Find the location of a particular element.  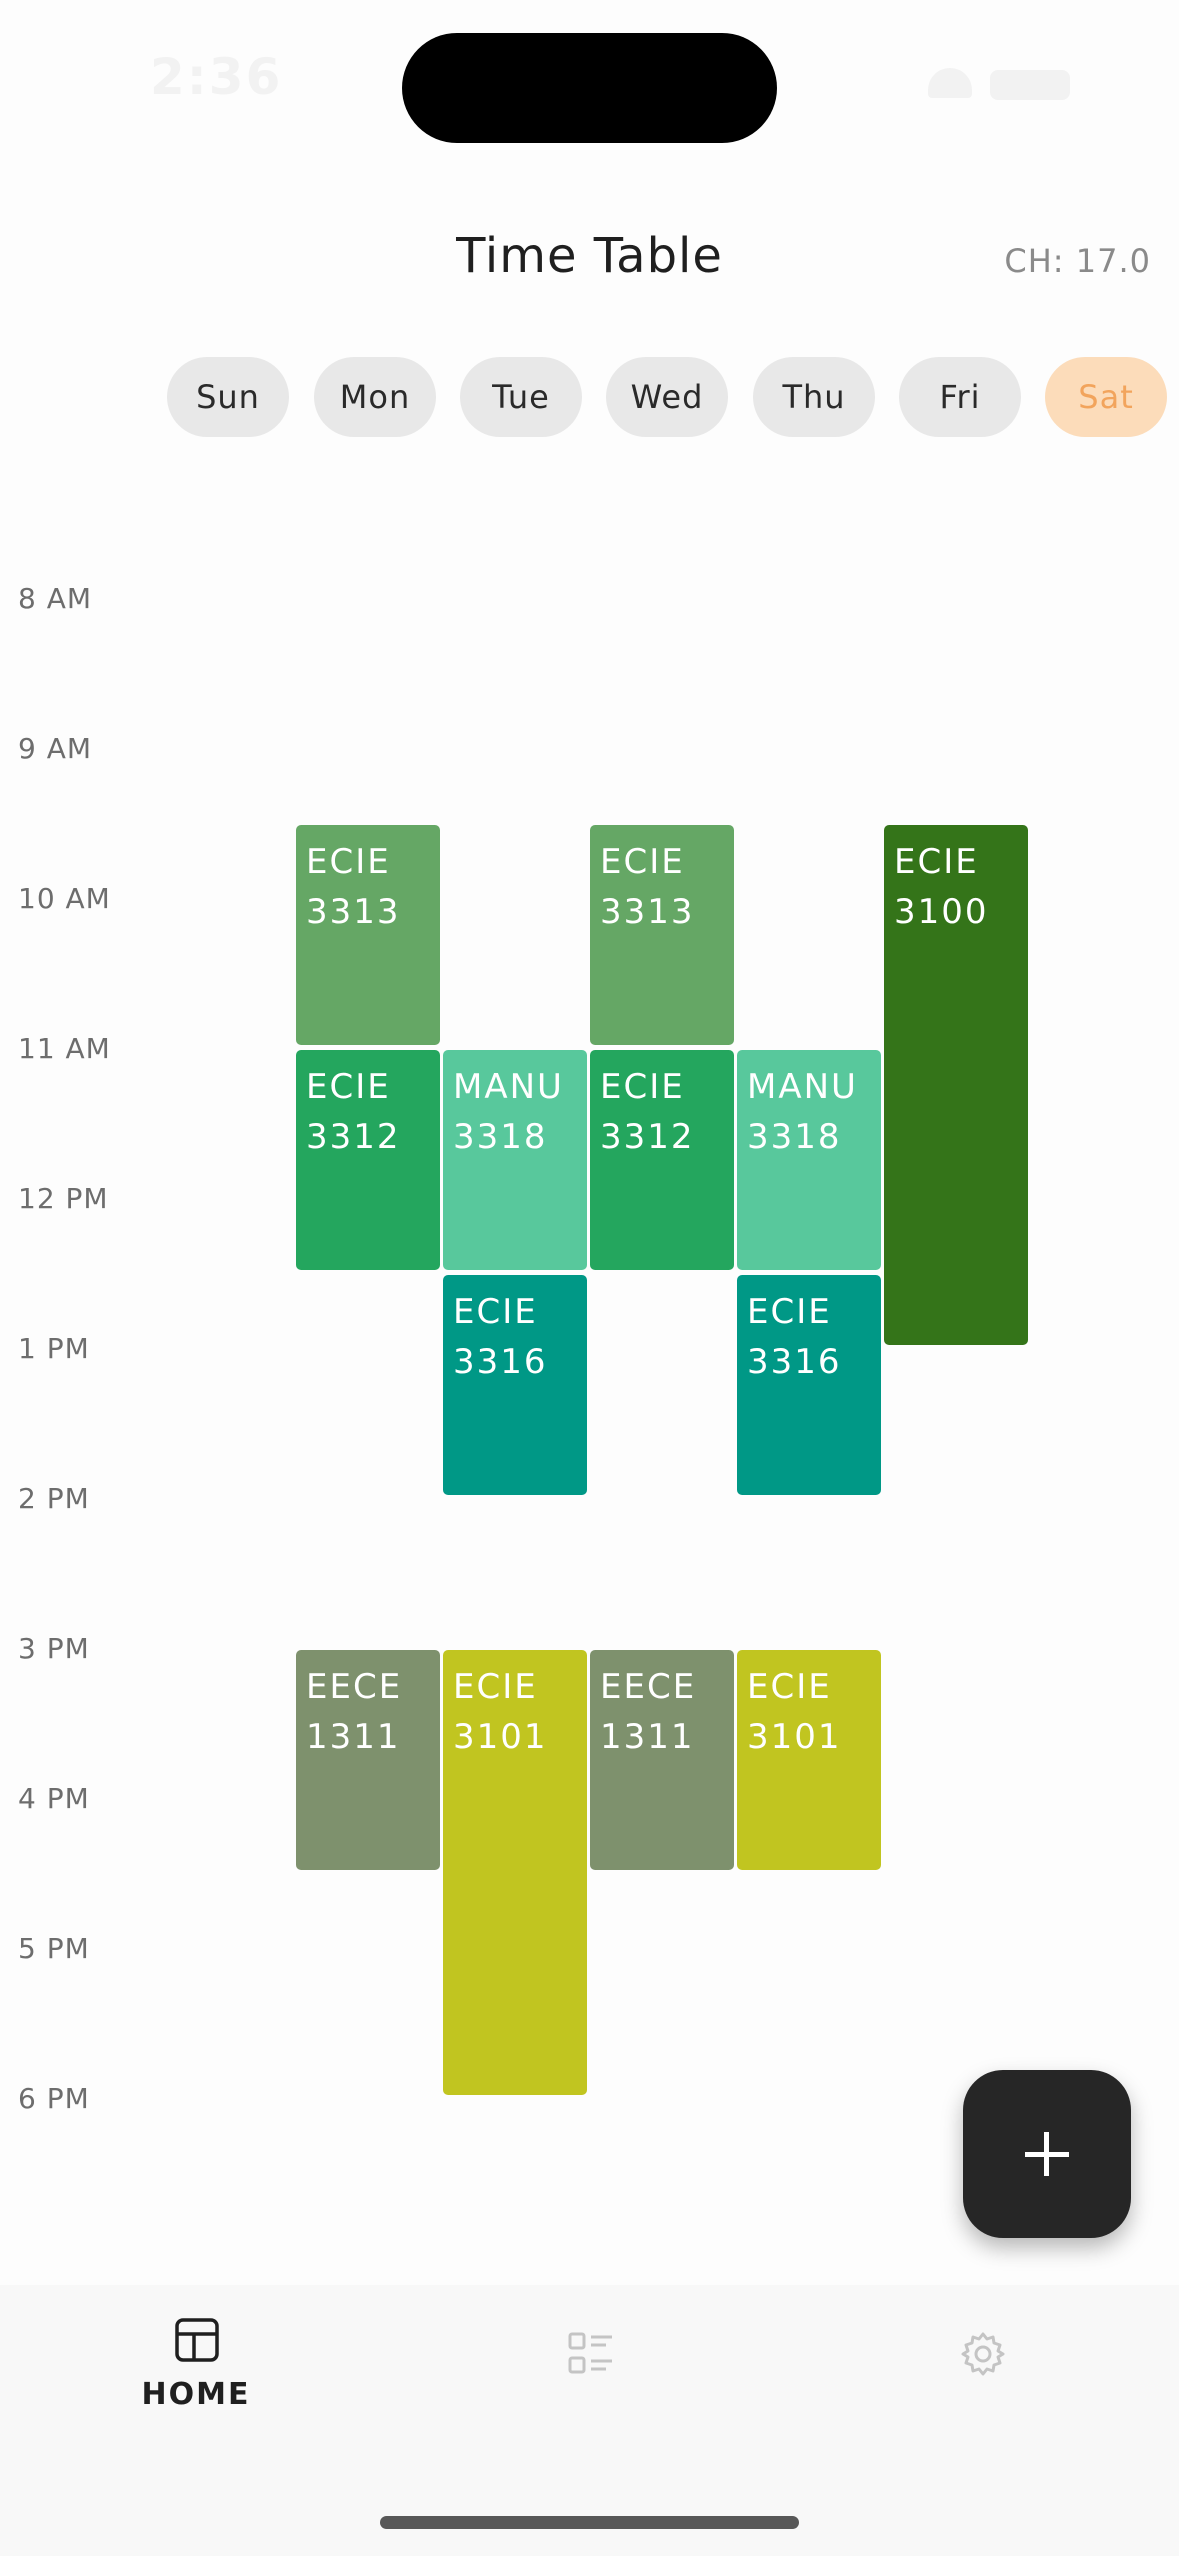

add-course-button is located at coordinates (1047, 2154).